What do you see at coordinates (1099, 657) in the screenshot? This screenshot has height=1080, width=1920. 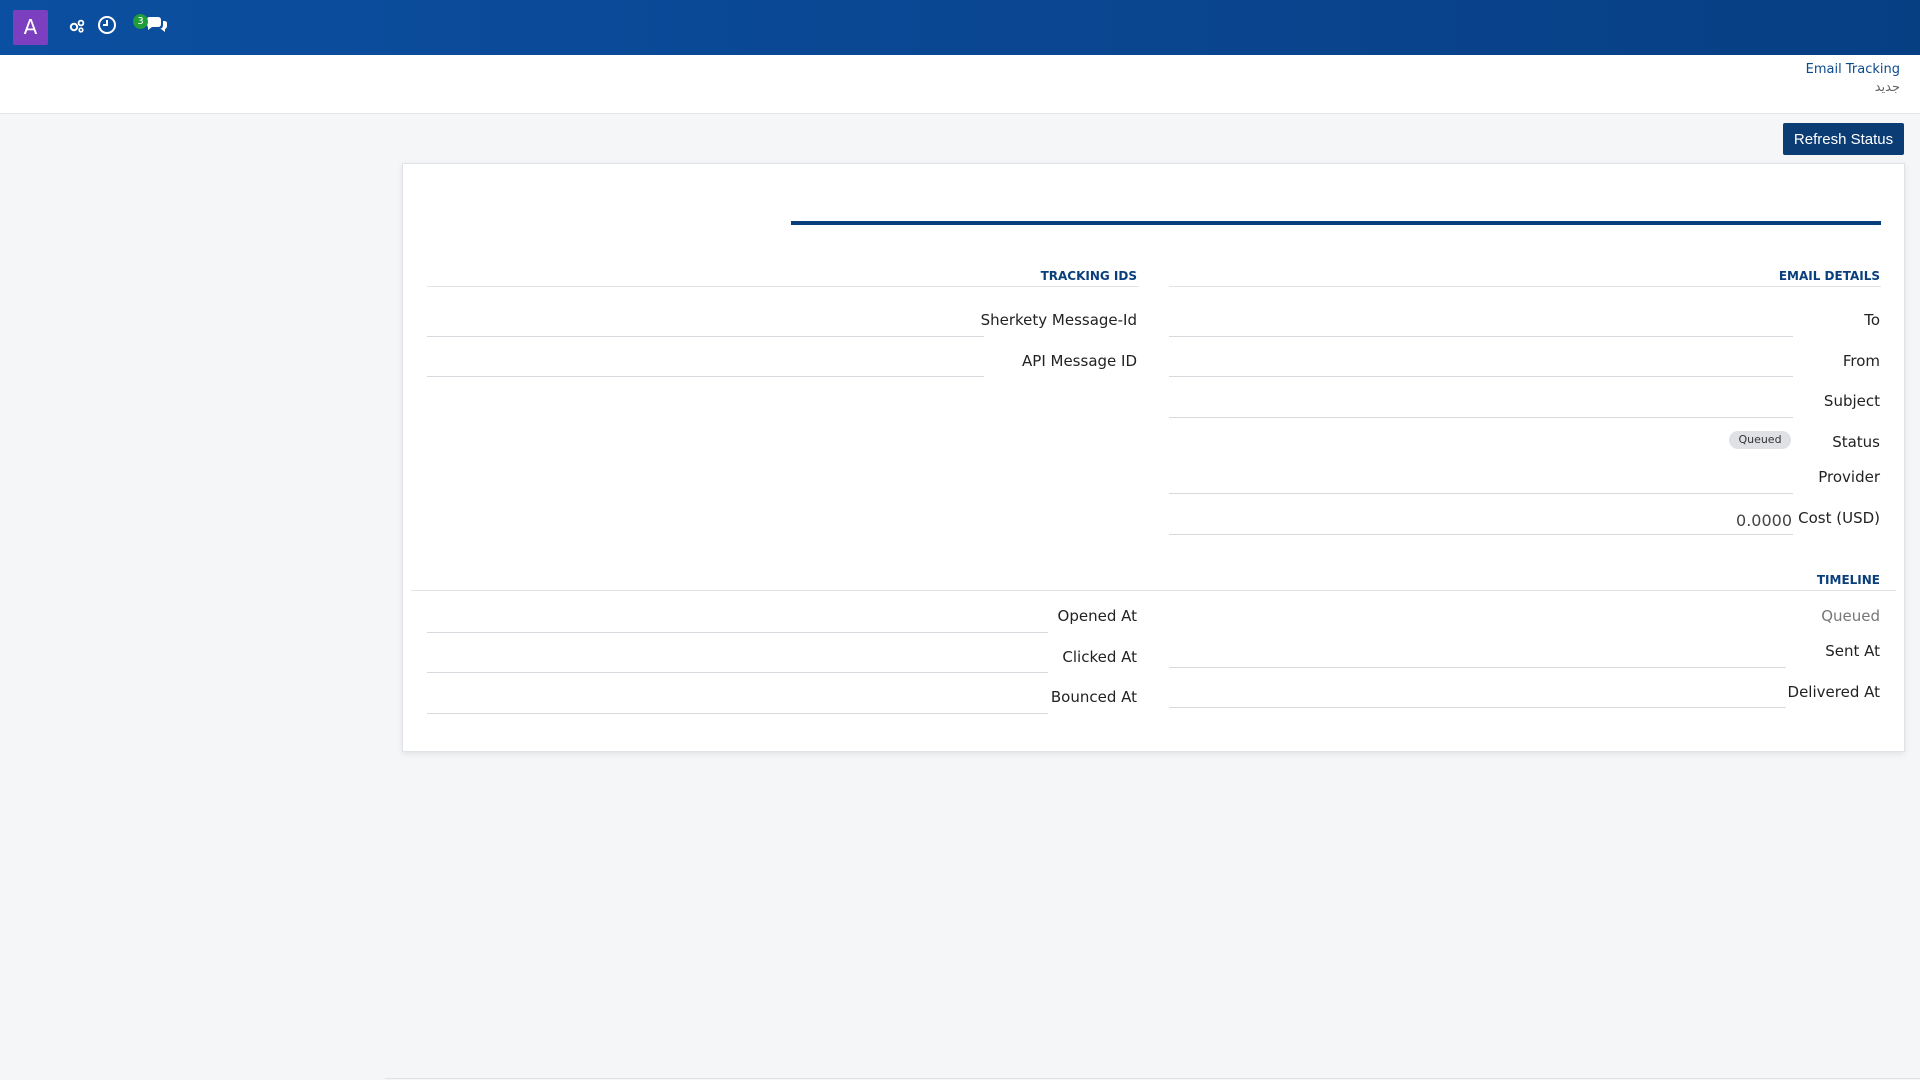 I see `clicked-at-label: Clicked At` at bounding box center [1099, 657].